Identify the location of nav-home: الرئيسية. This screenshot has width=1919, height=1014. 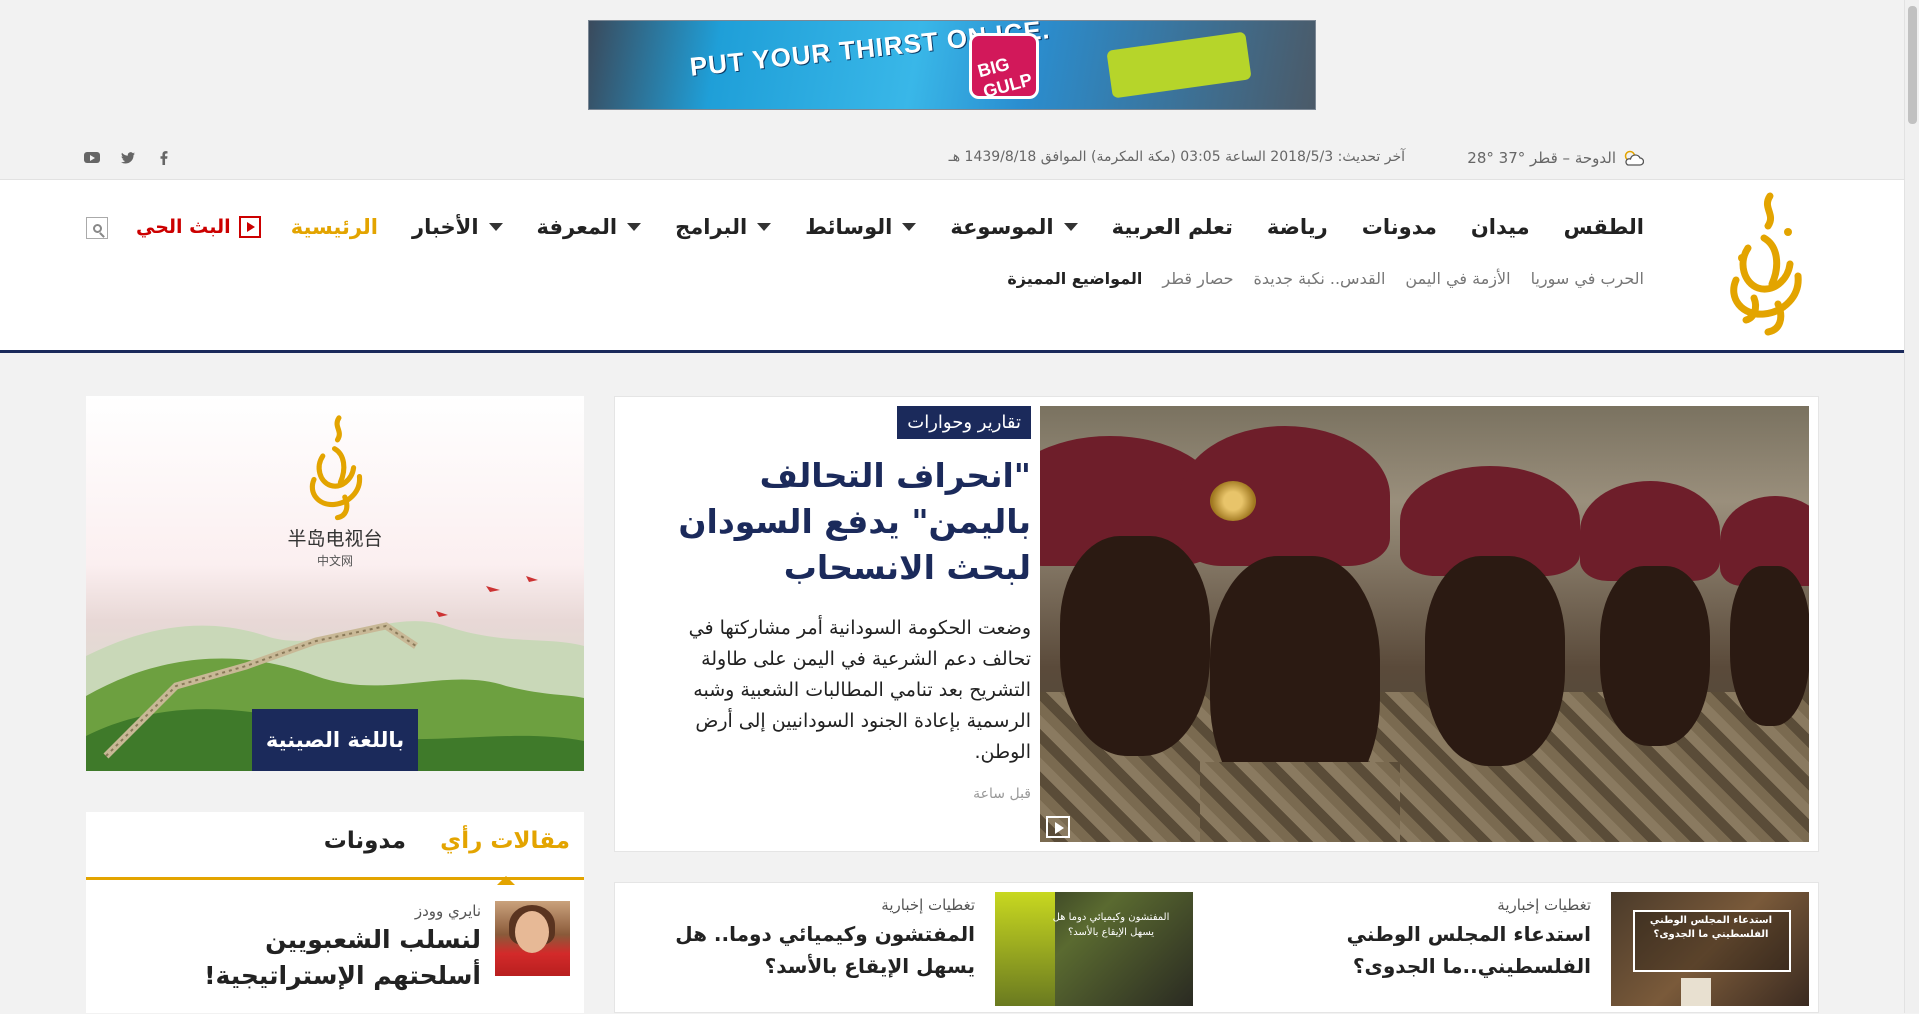
(334, 227).